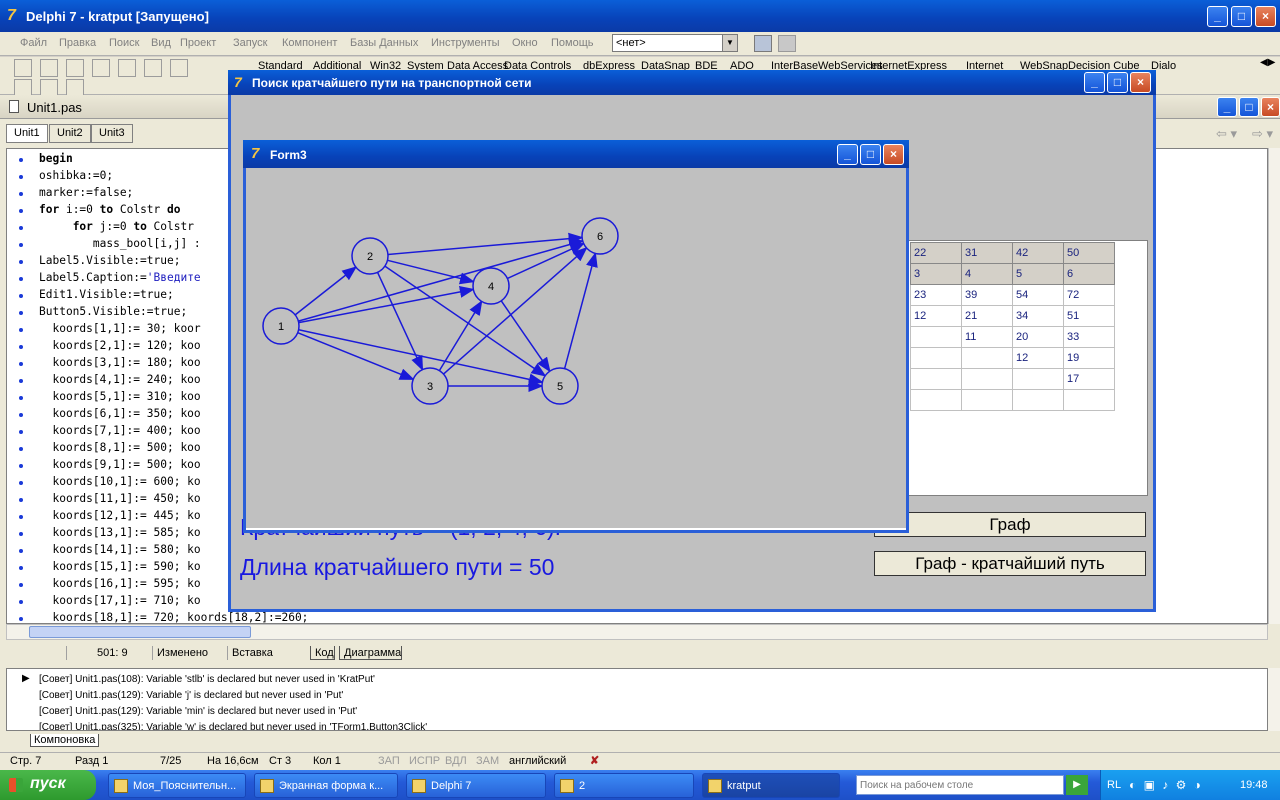 The image size is (1280, 800). Describe the element at coordinates (384, 43) in the screenshot. I see `menu-item-7: Базы Данных` at that location.